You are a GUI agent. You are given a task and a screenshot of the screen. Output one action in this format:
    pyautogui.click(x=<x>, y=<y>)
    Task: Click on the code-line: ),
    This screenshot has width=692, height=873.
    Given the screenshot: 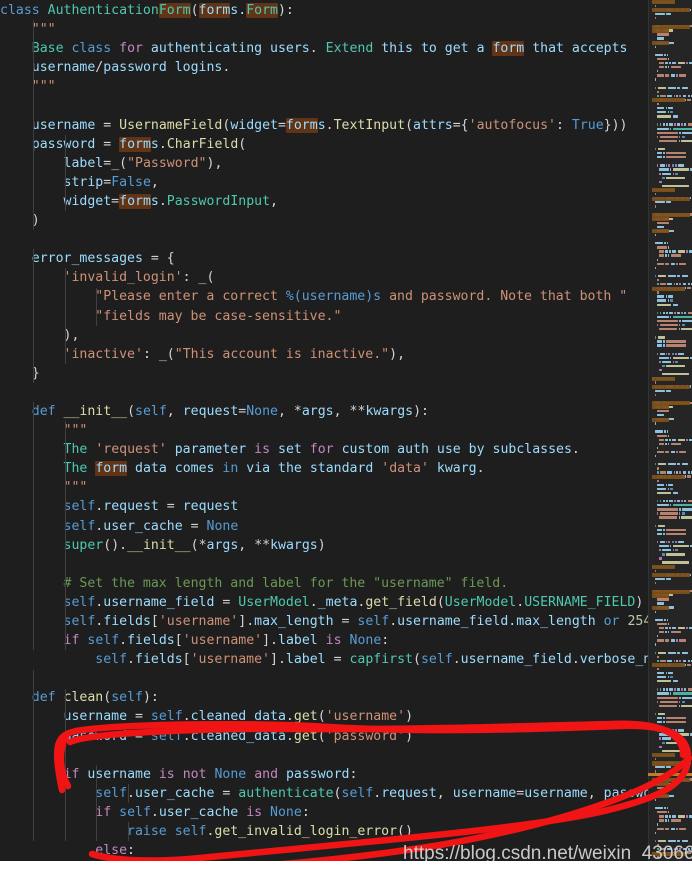 What is the action you would take?
    pyautogui.click(x=324, y=335)
    